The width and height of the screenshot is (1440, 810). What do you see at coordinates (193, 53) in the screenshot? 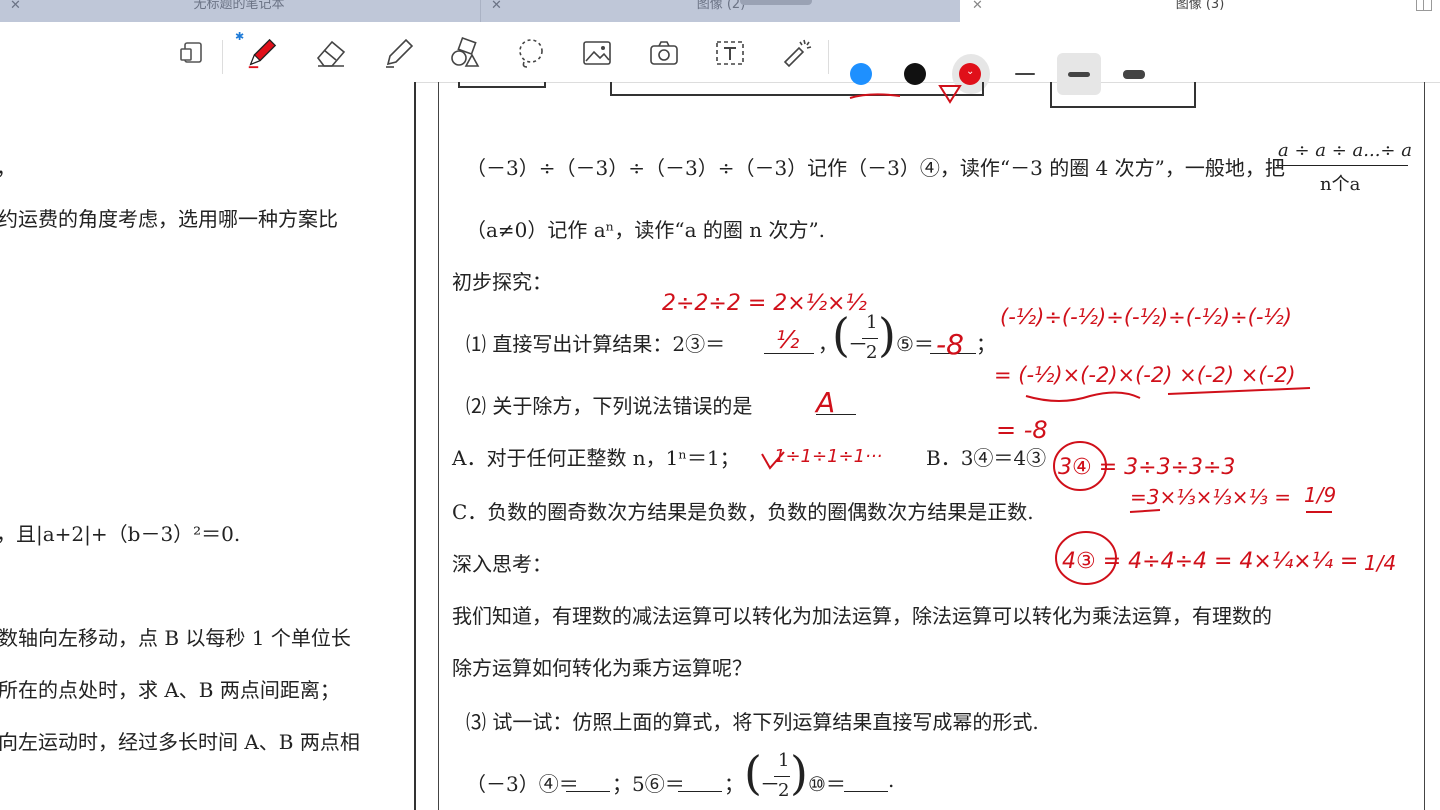
I see `page-layout-icon` at bounding box center [193, 53].